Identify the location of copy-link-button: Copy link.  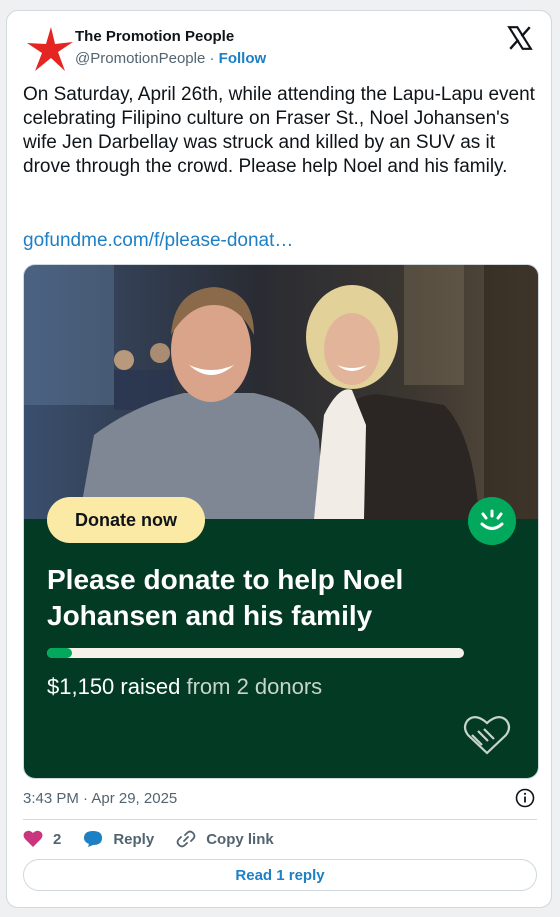
(225, 839).